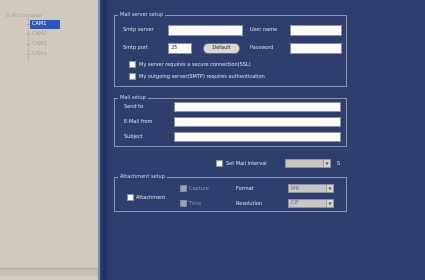  What do you see at coordinates (316, 48) in the screenshot?
I see `password-input` at bounding box center [316, 48].